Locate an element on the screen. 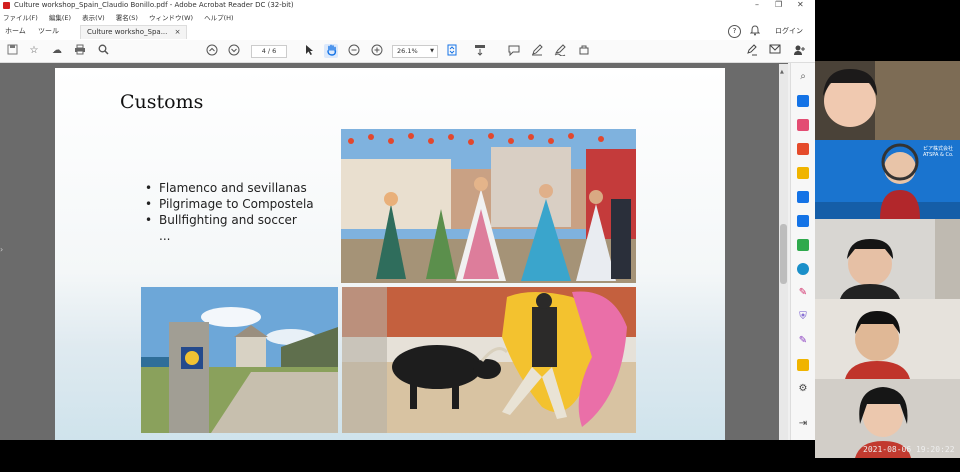  company-banner-text: ピア株式会社 ATSPA & Co. is located at coordinates (938, 152).